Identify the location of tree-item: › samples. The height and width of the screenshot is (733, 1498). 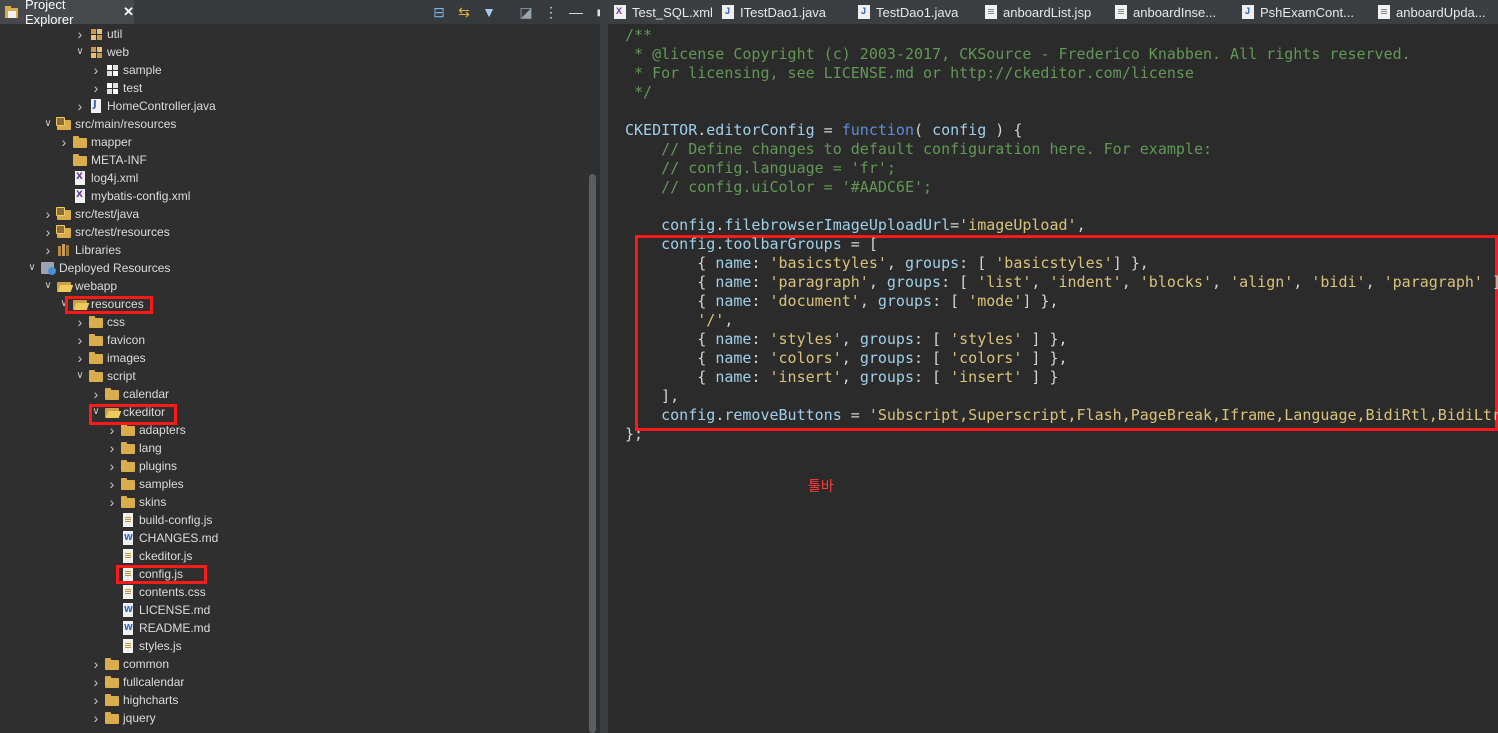
(292, 484).